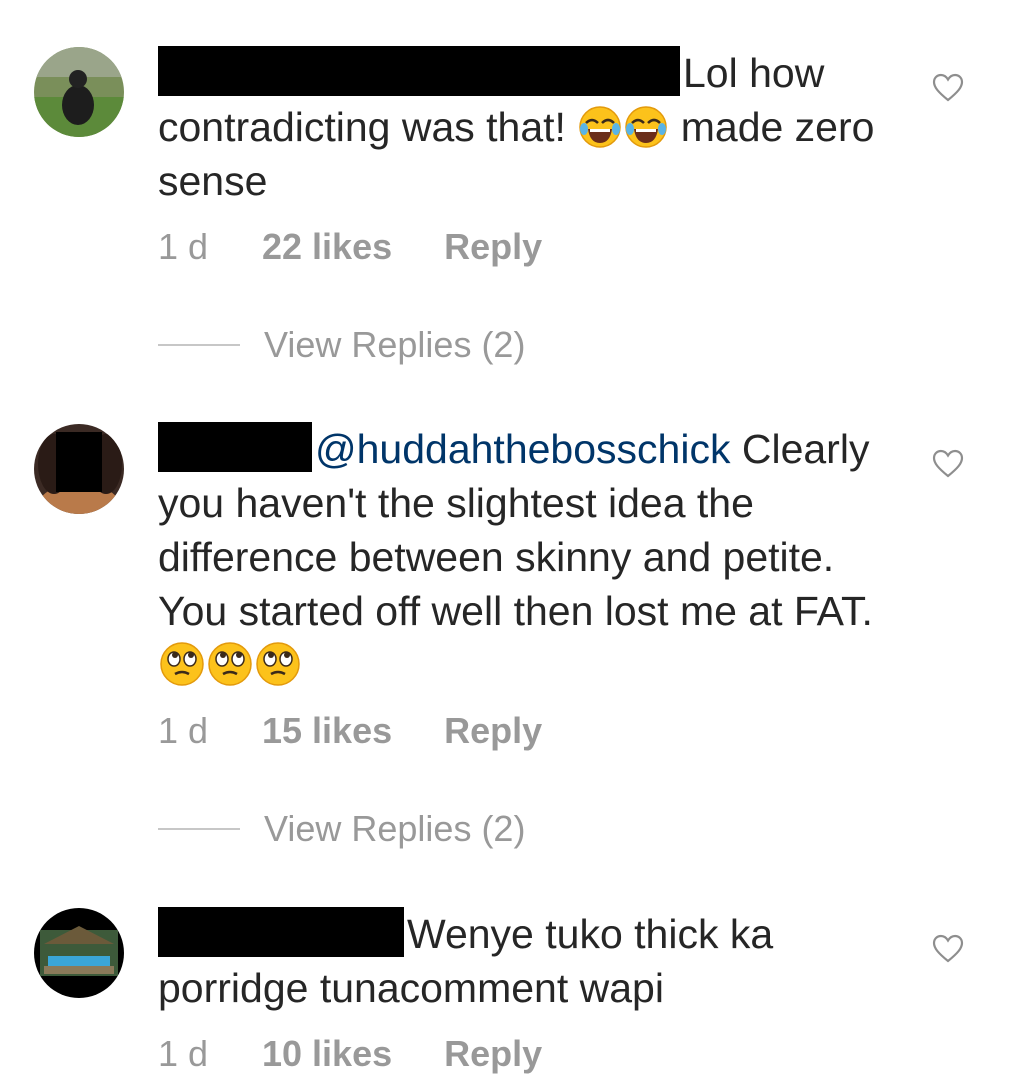 The width and height of the screenshot is (1024, 1082). I want to click on mention-link: @huddahthebosschick, so click(522, 449).